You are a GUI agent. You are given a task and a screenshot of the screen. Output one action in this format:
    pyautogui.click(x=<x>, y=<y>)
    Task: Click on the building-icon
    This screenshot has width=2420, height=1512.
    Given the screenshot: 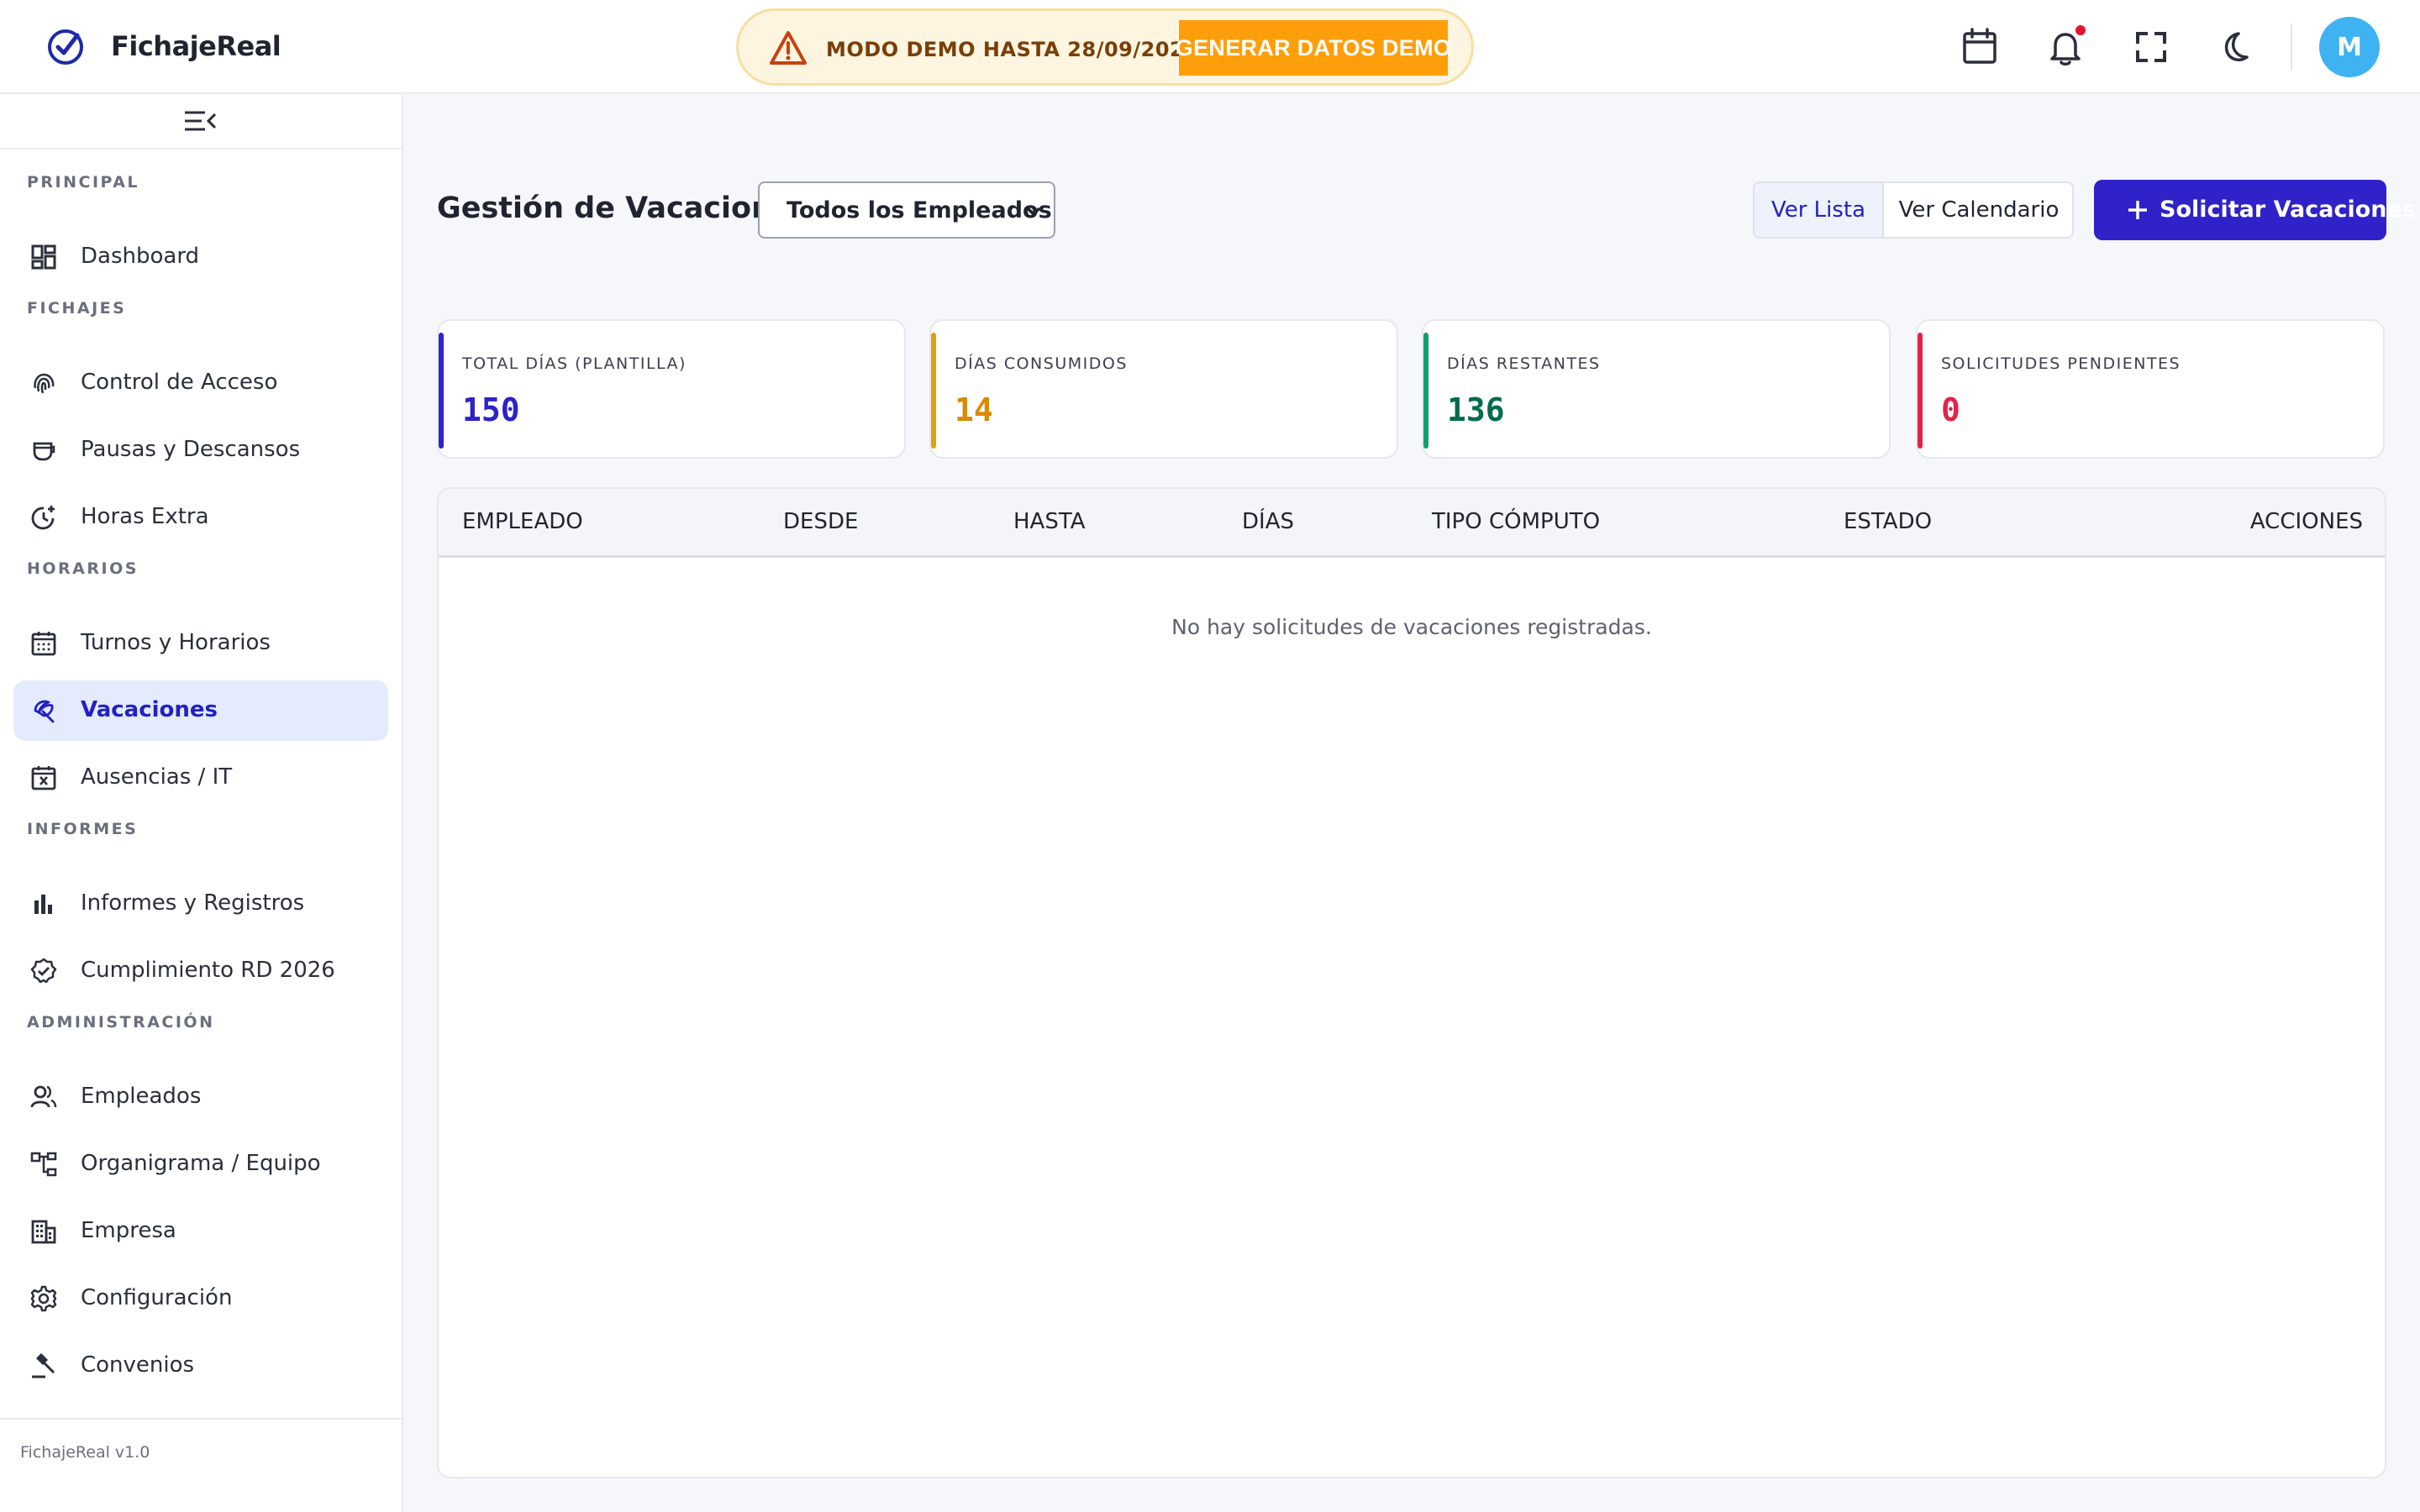 What is the action you would take?
    pyautogui.click(x=43, y=1232)
    